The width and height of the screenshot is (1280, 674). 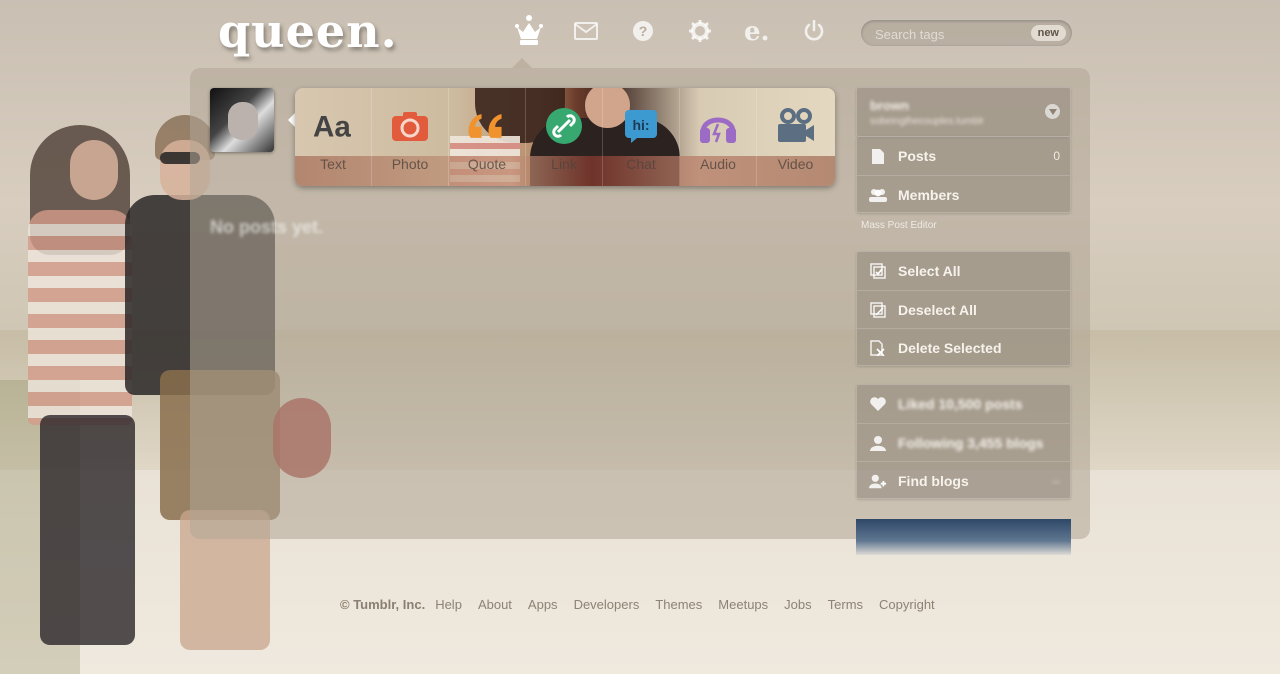 I want to click on sidebar-item-likes: Liked 10,500 posts, so click(x=963, y=404).